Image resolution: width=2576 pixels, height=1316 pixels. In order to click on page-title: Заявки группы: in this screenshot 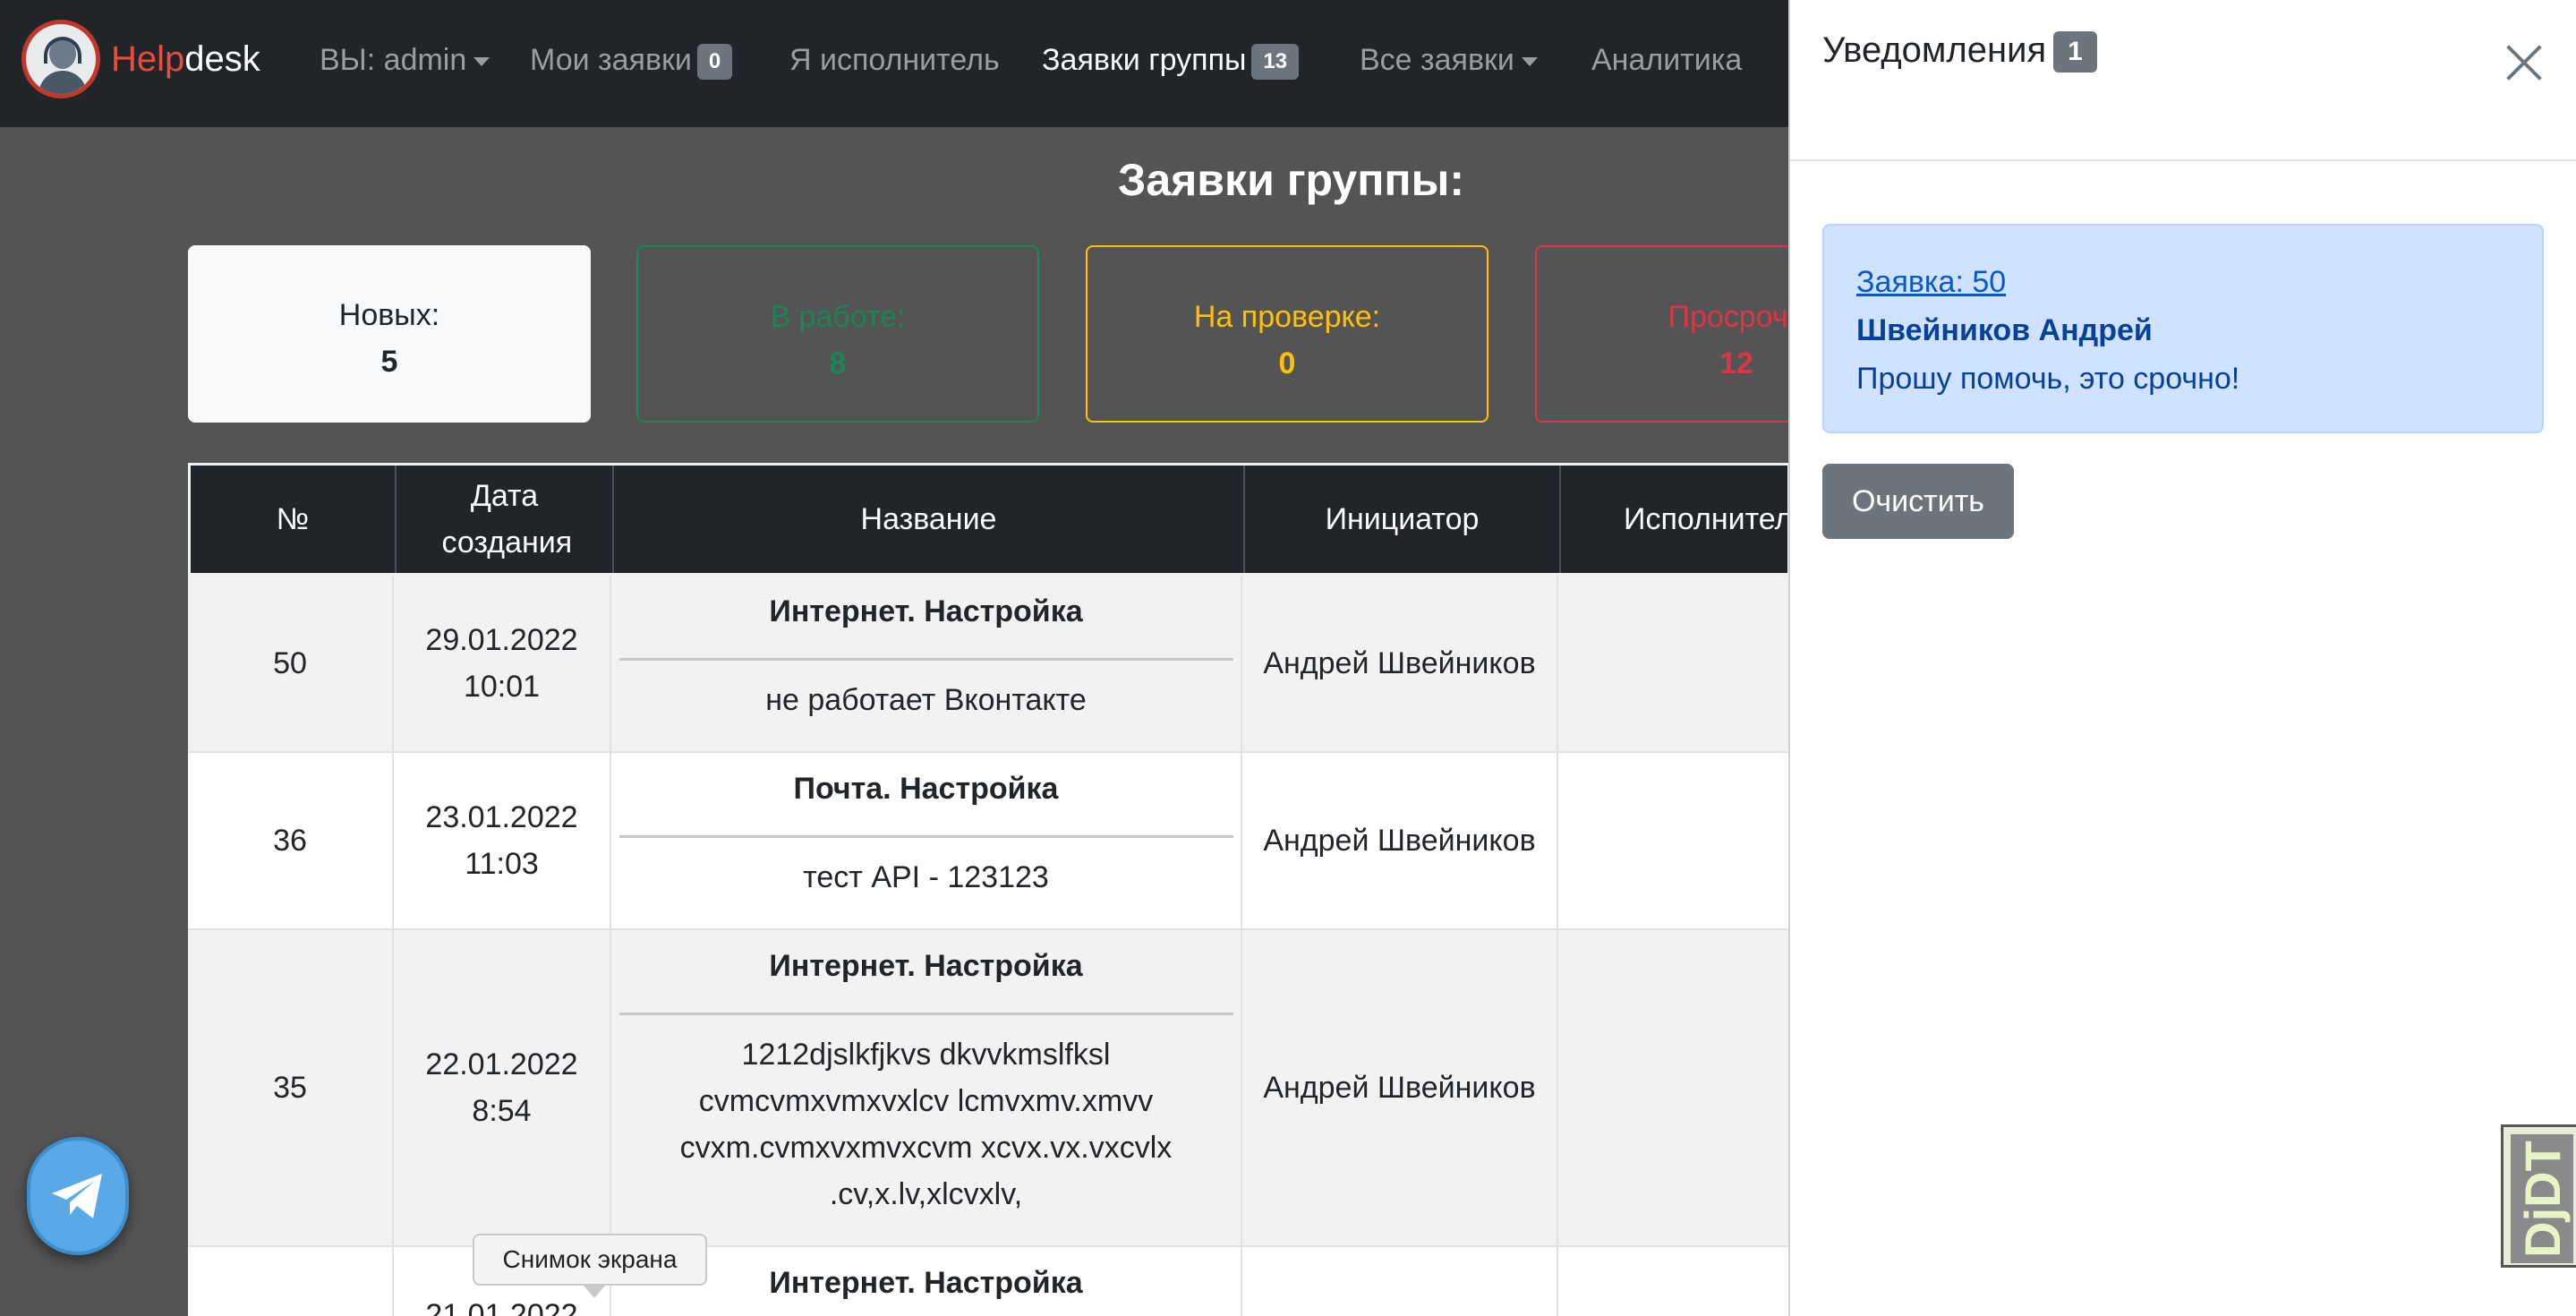, I will do `click(1291, 180)`.